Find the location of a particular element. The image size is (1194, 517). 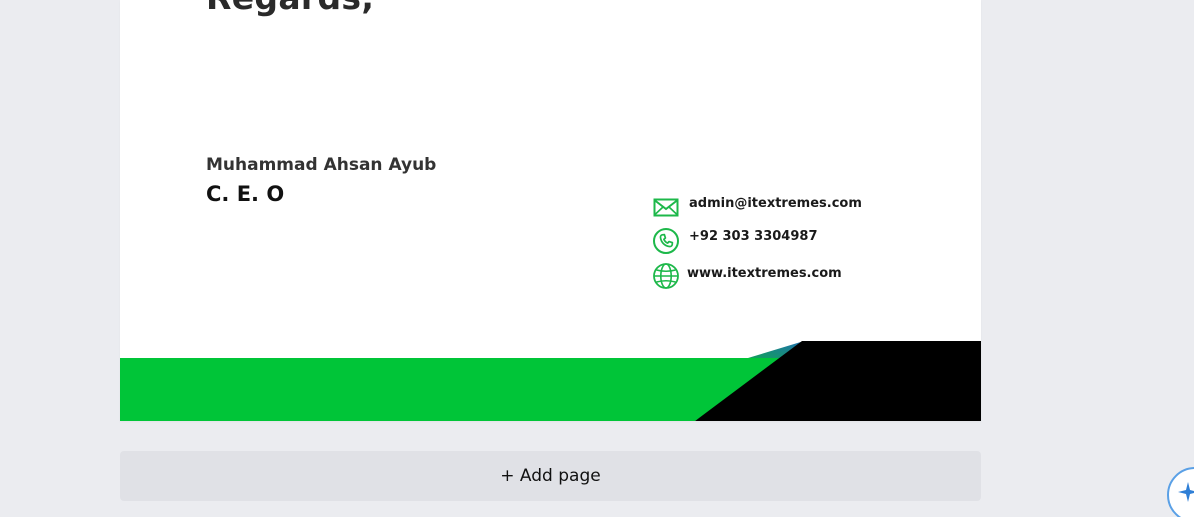

contact-phone: +92 303 3304987 is located at coordinates (735, 241).